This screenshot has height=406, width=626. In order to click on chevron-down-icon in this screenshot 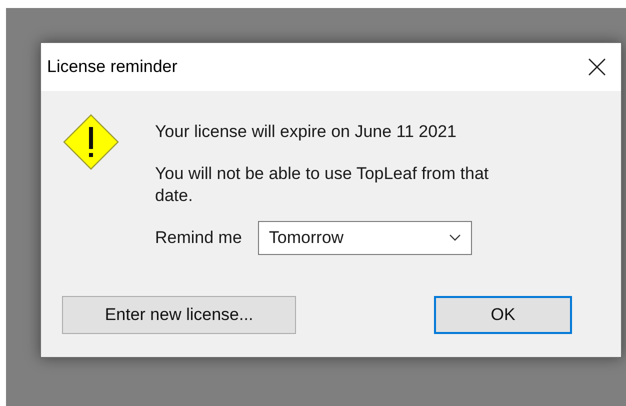, I will do `click(454, 238)`.